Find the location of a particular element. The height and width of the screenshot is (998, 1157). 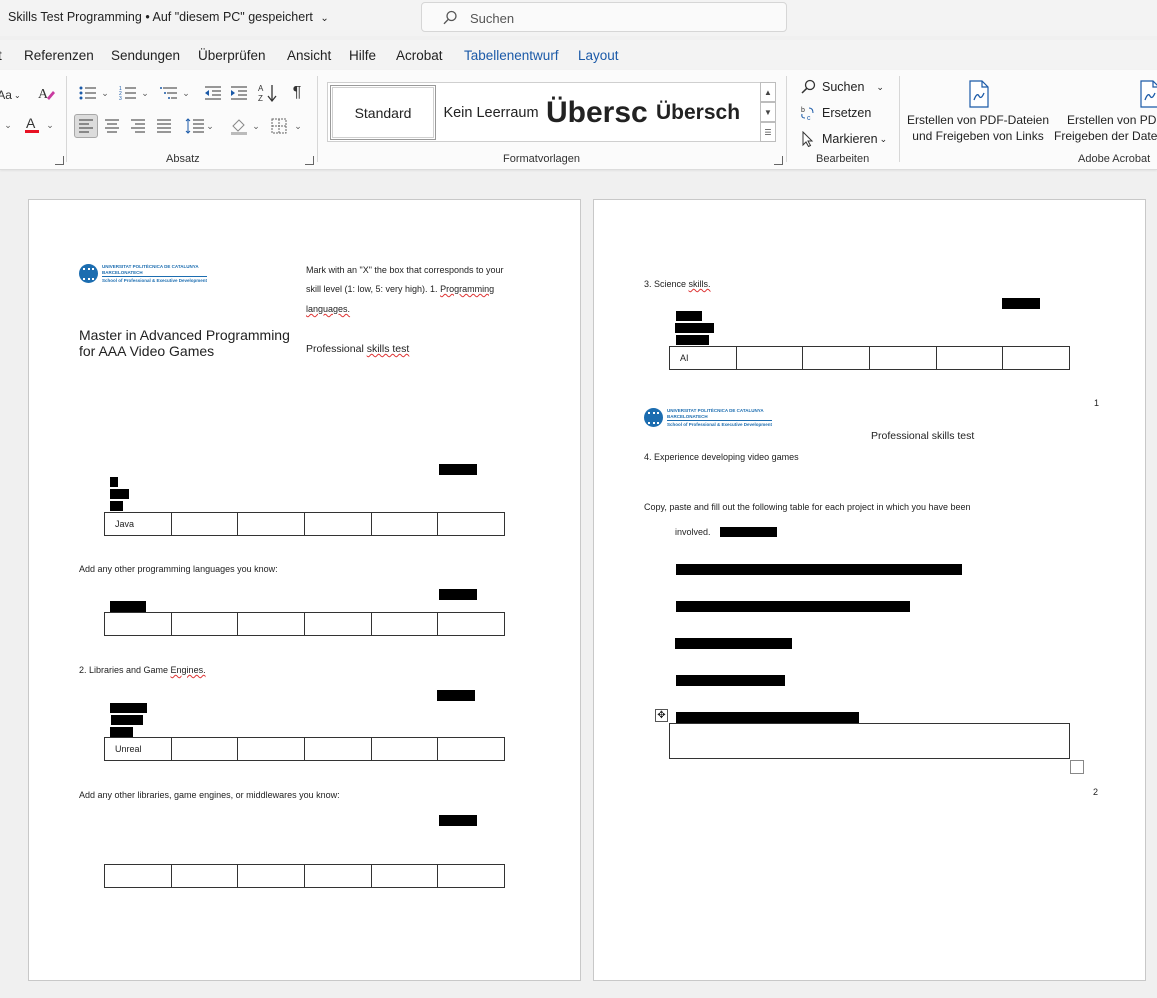

project-table is located at coordinates (869, 741).